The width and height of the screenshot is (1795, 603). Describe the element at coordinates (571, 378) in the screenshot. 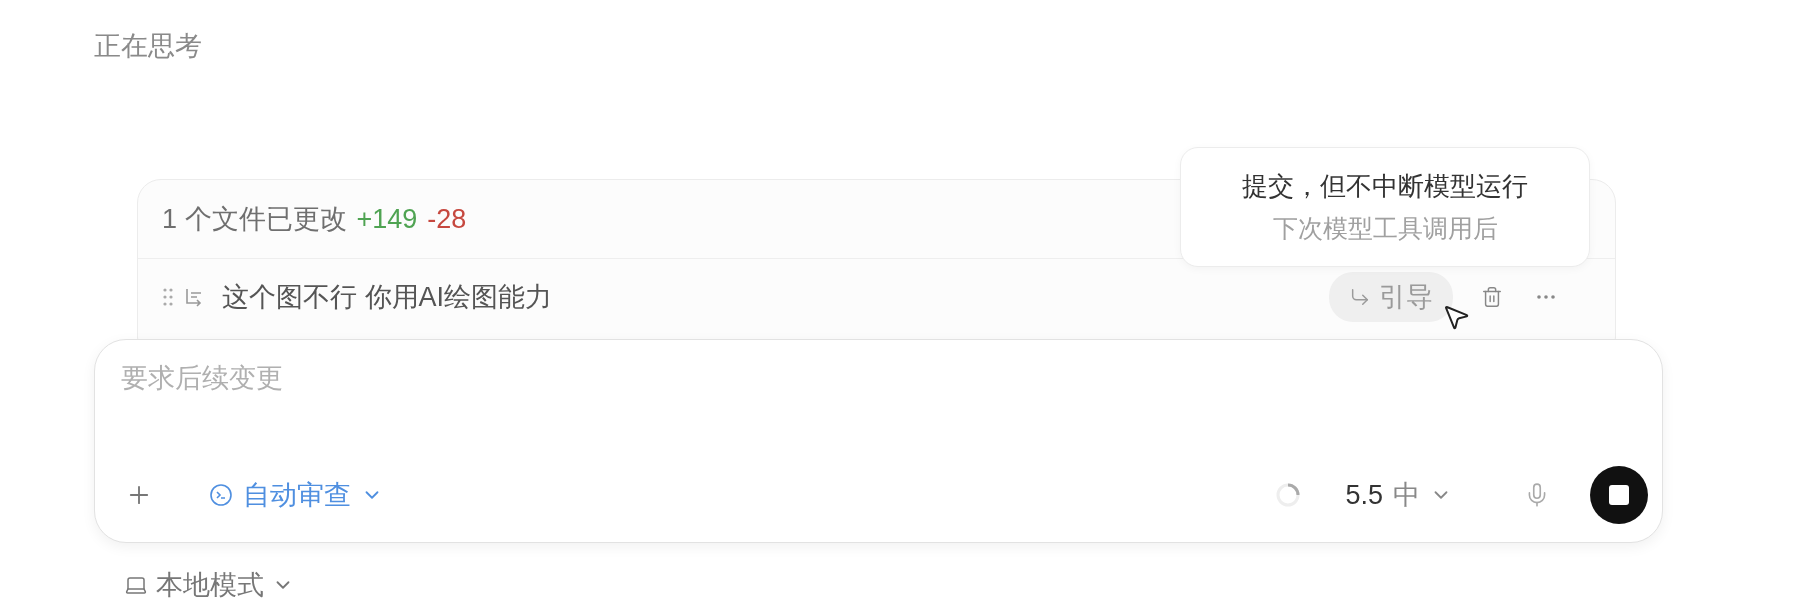

I see `message-input: 要求后续变更` at that location.